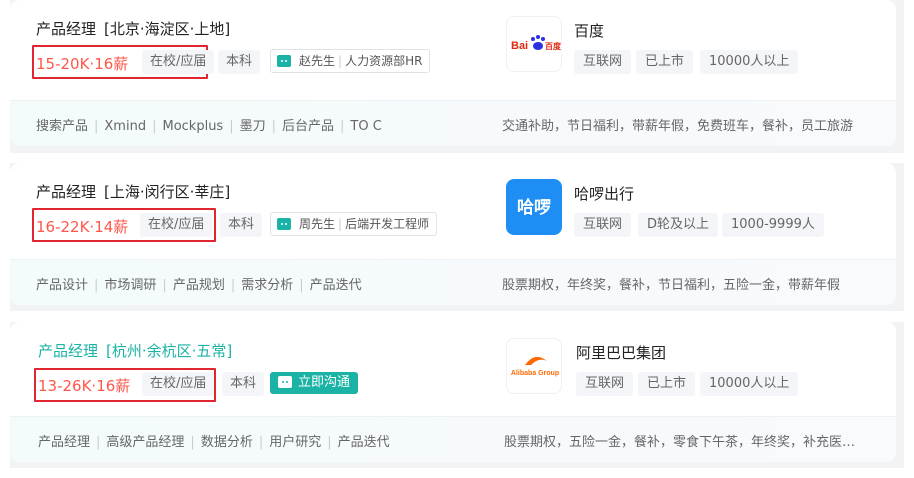 This screenshot has width=914, height=478. Describe the element at coordinates (226, 442) in the screenshot. I see `skill-tag: 数据分析` at that location.